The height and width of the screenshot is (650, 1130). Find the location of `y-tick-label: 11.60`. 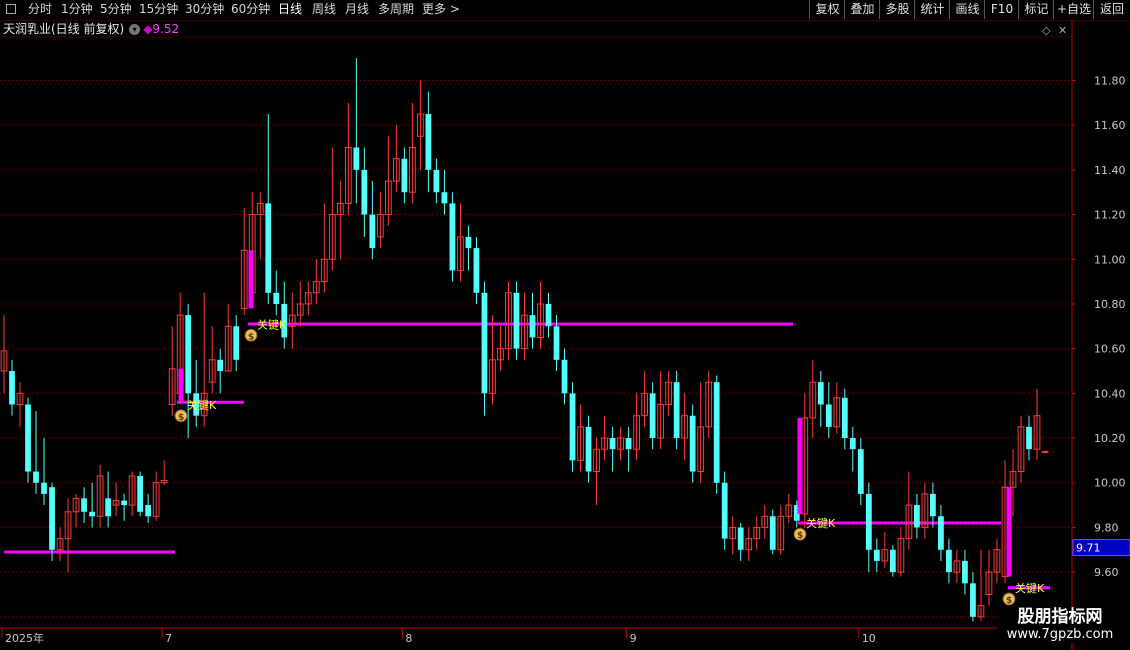

y-tick-label: 11.60 is located at coordinates (1110, 125).